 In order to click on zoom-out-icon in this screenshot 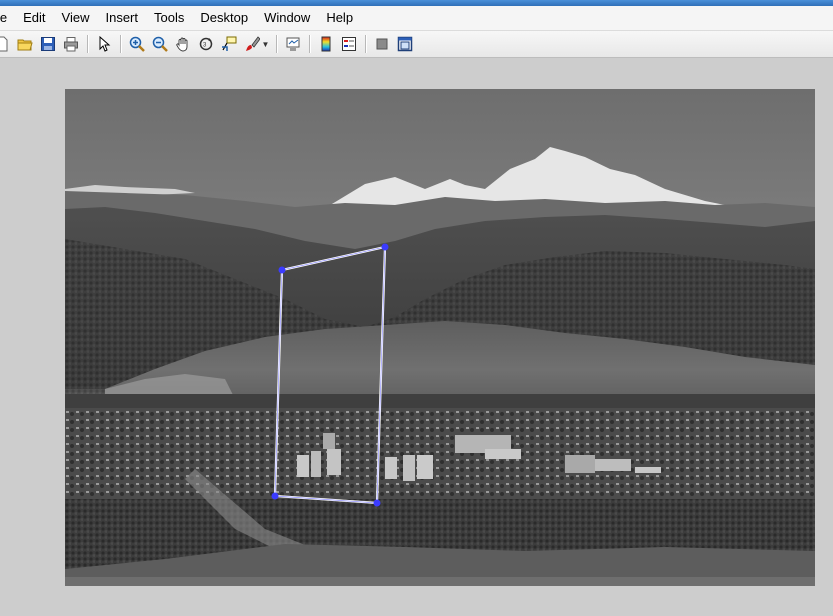, I will do `click(160, 44)`.